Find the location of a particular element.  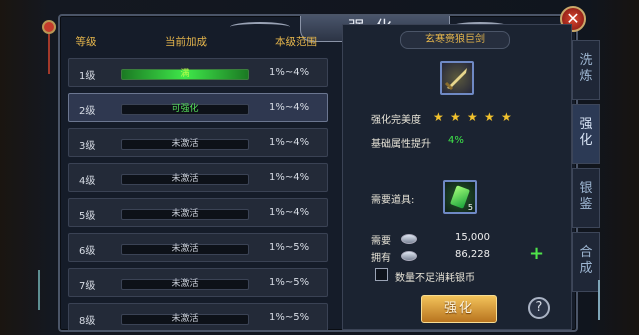

base-label: 基础属性提升 is located at coordinates (401, 144).